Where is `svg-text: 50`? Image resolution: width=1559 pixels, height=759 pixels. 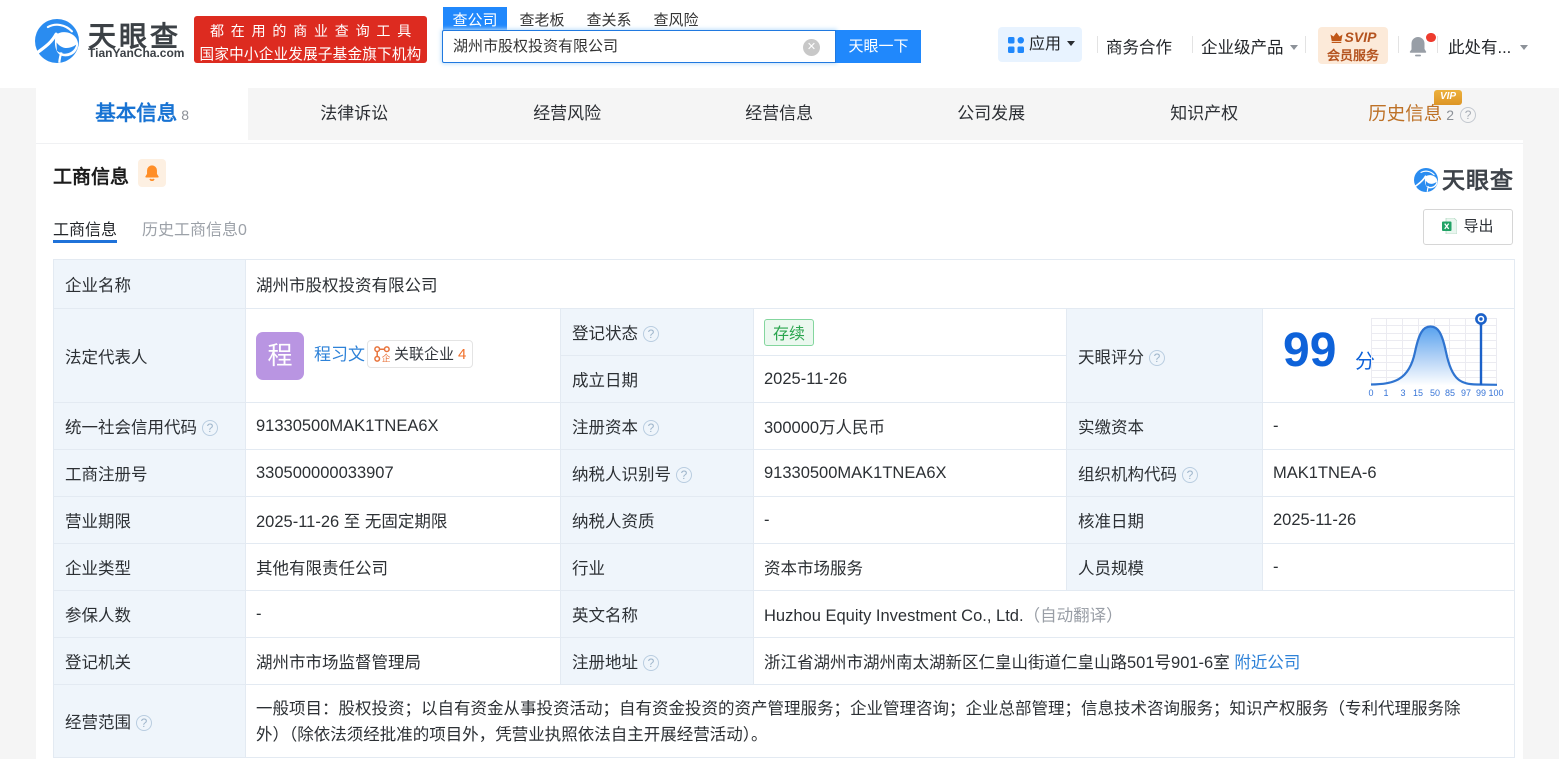 svg-text: 50 is located at coordinates (1435, 393).